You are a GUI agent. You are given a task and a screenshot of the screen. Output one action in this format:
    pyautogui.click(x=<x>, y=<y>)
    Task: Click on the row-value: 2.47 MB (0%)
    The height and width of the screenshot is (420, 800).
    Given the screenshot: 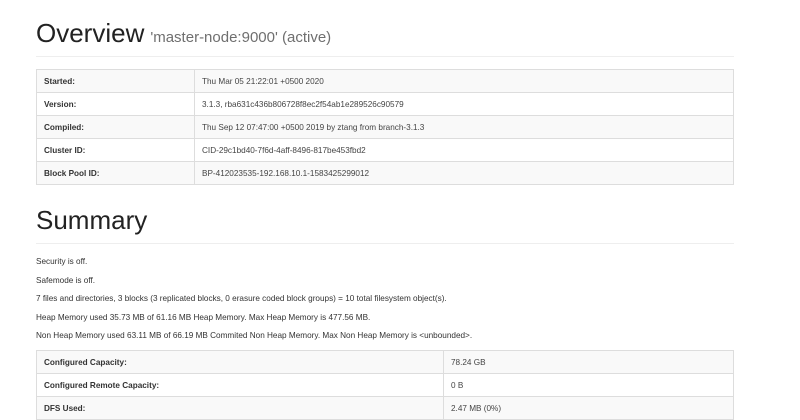 What is the action you would take?
    pyautogui.click(x=588, y=408)
    